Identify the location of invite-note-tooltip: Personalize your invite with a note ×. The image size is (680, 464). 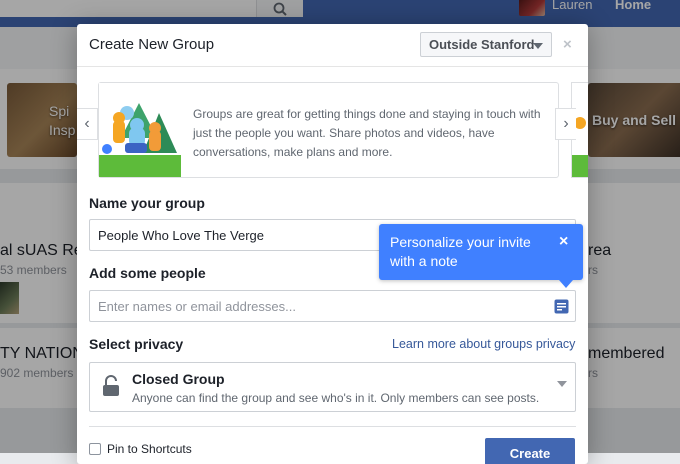
(481, 256).